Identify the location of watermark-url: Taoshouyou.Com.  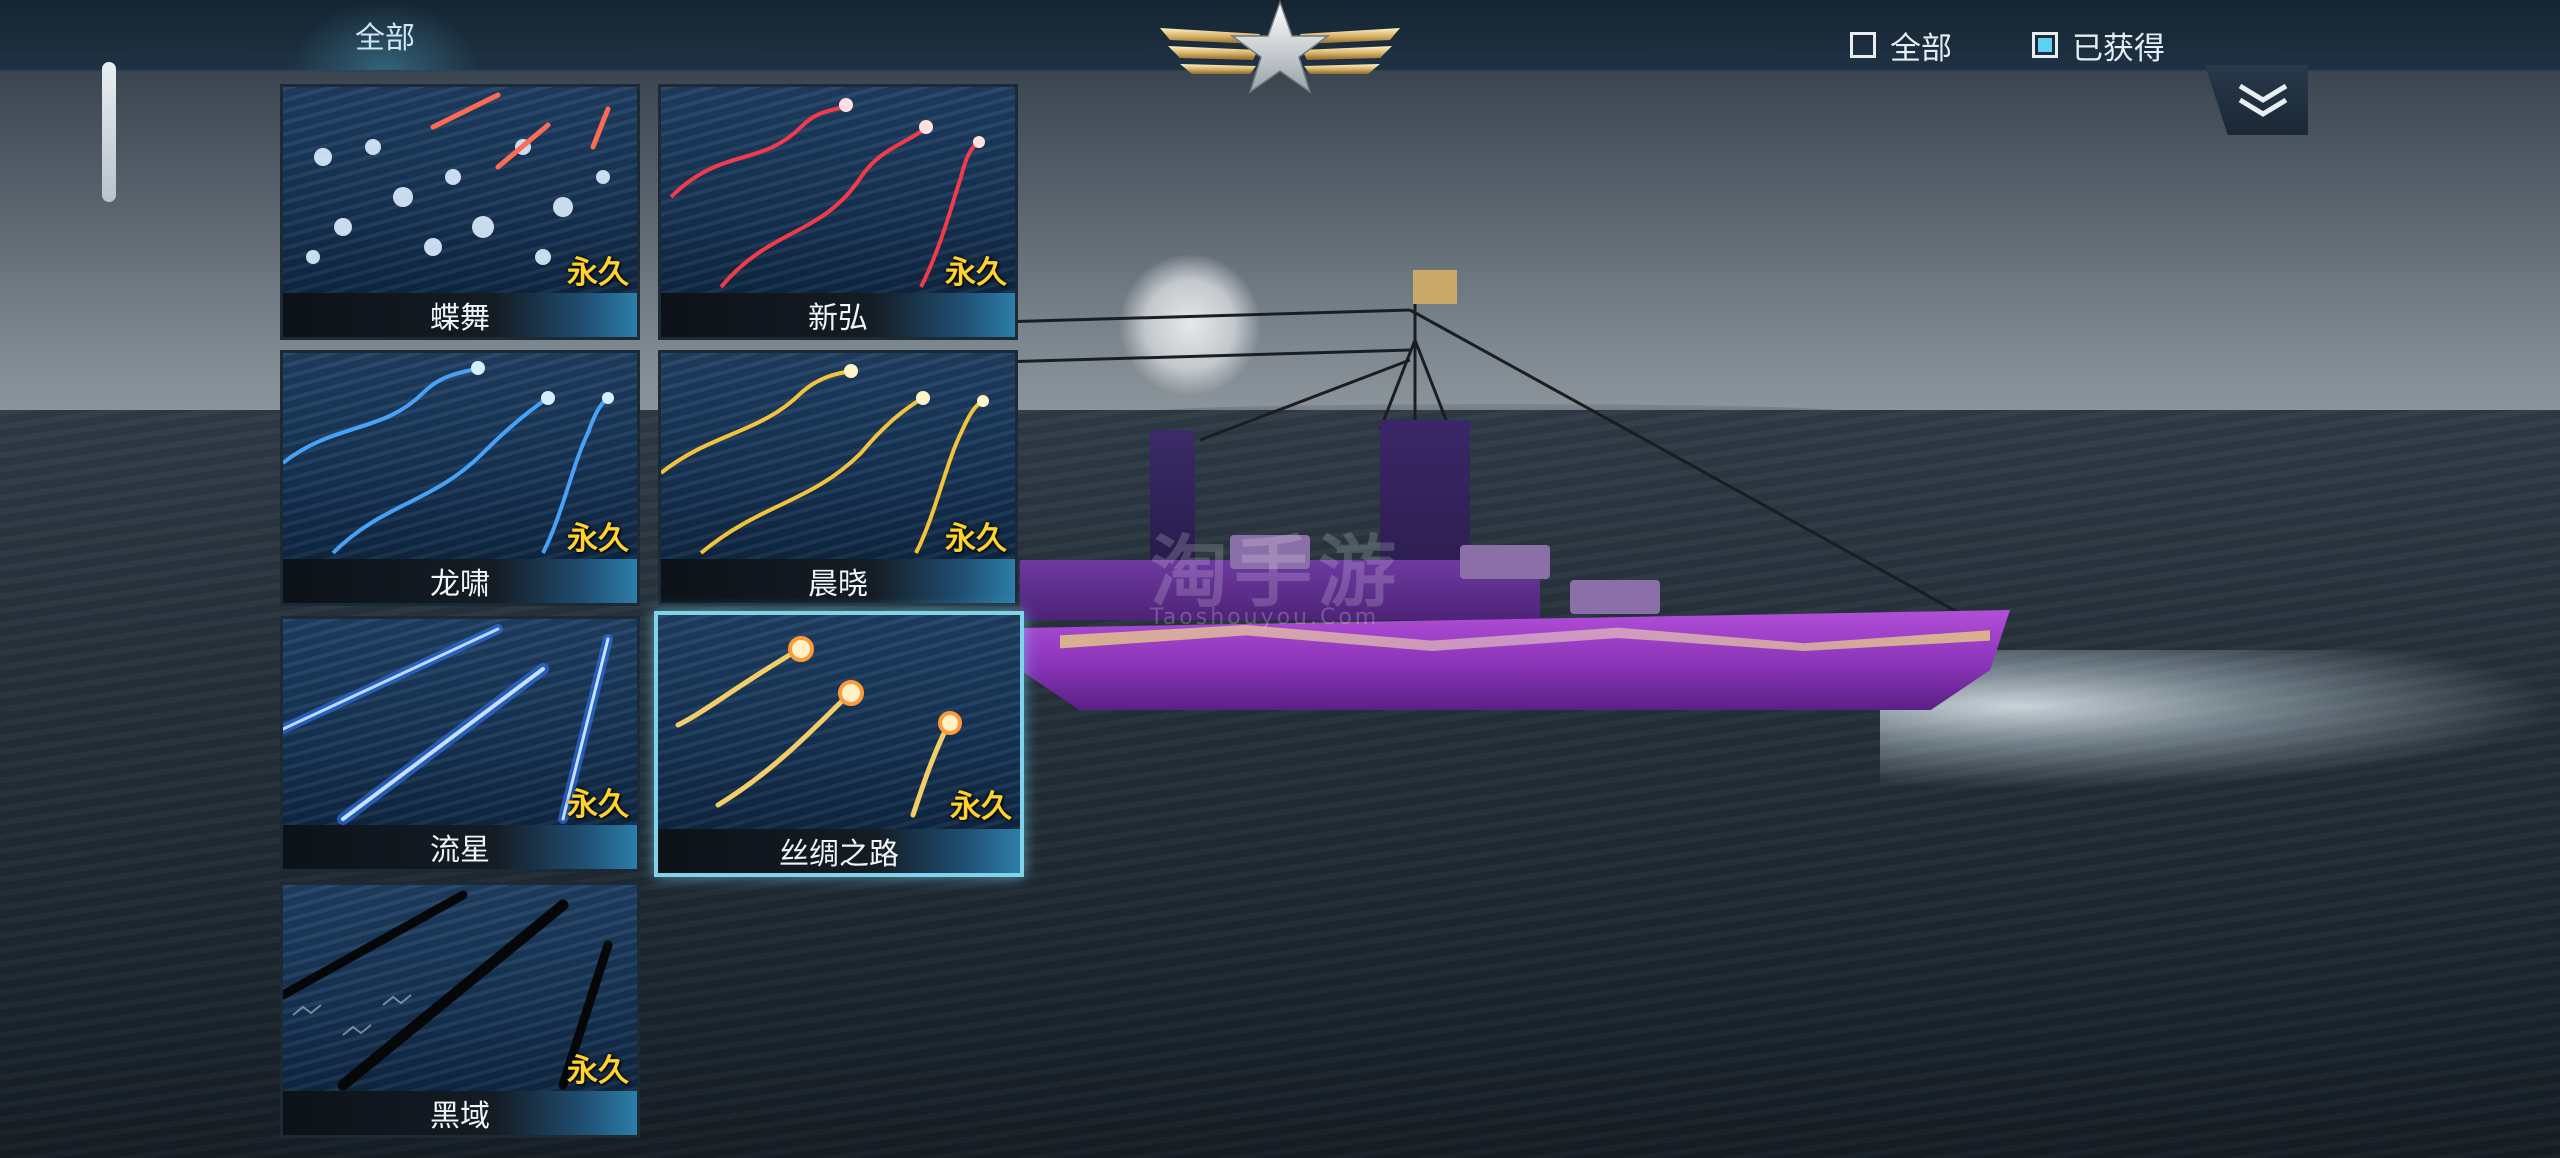
(1265, 617).